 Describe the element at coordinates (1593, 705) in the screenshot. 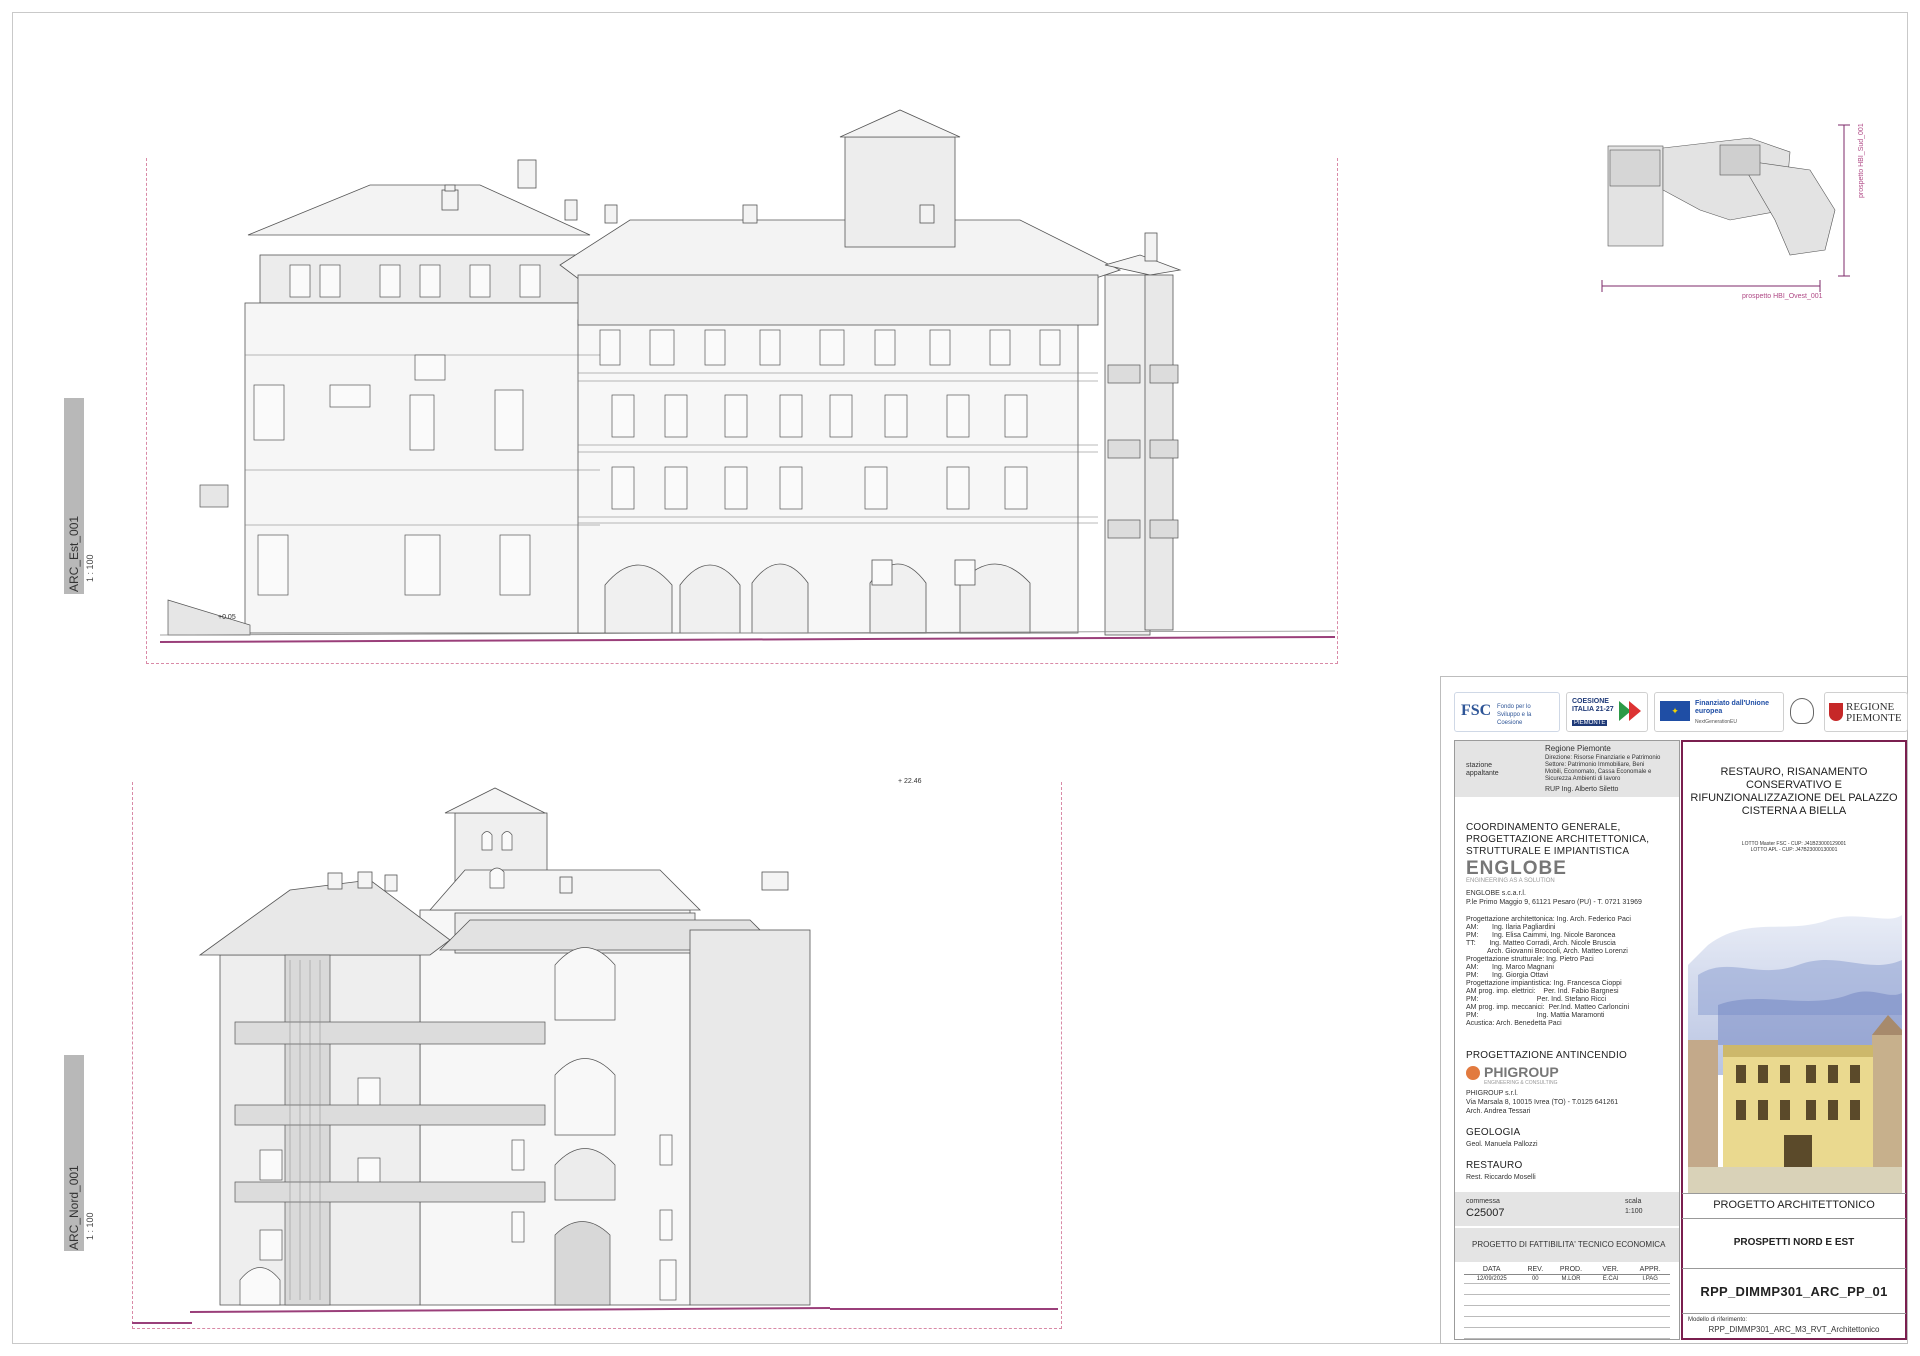

I see `coesione-logo-text: COESIONE ITALIA 21-27` at that location.